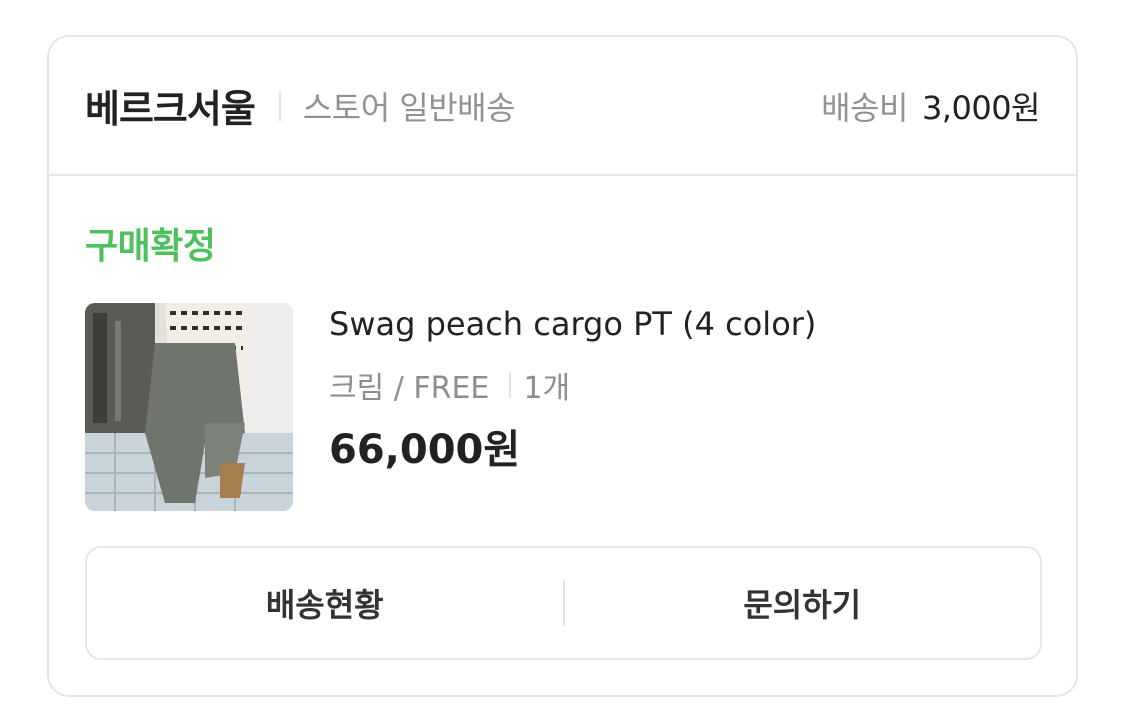  What do you see at coordinates (279, 105) in the screenshot?
I see `header-divider` at bounding box center [279, 105].